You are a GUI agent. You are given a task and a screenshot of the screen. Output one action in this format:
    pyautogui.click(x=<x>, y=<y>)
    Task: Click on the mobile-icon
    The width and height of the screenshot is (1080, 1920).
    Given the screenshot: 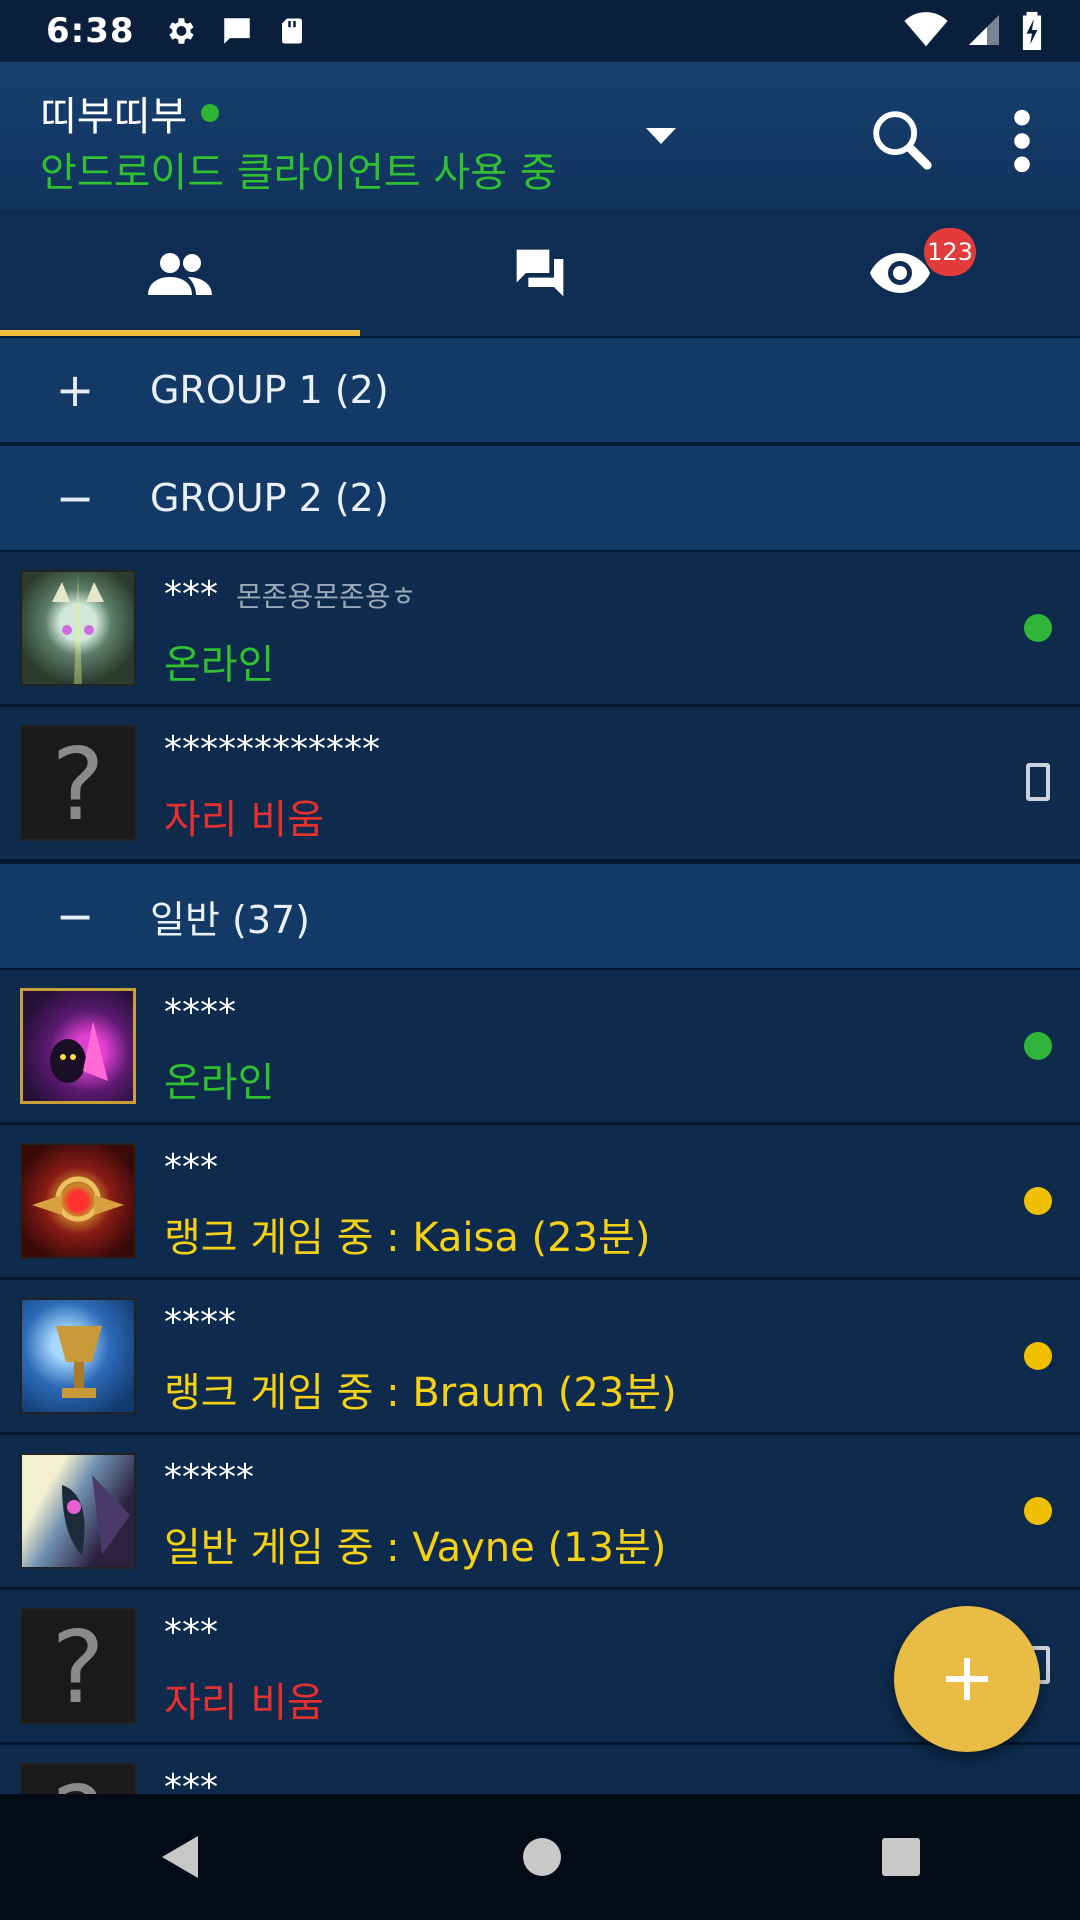 What is the action you would take?
    pyautogui.click(x=1038, y=782)
    